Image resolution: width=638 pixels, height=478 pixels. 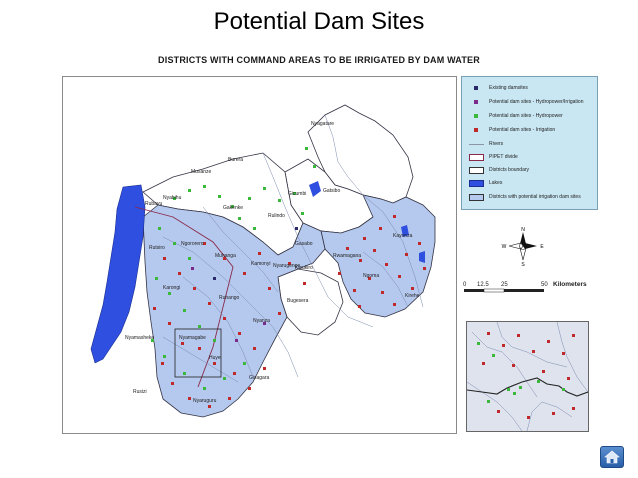 I want to click on lake-box-icon, so click(x=476, y=183).